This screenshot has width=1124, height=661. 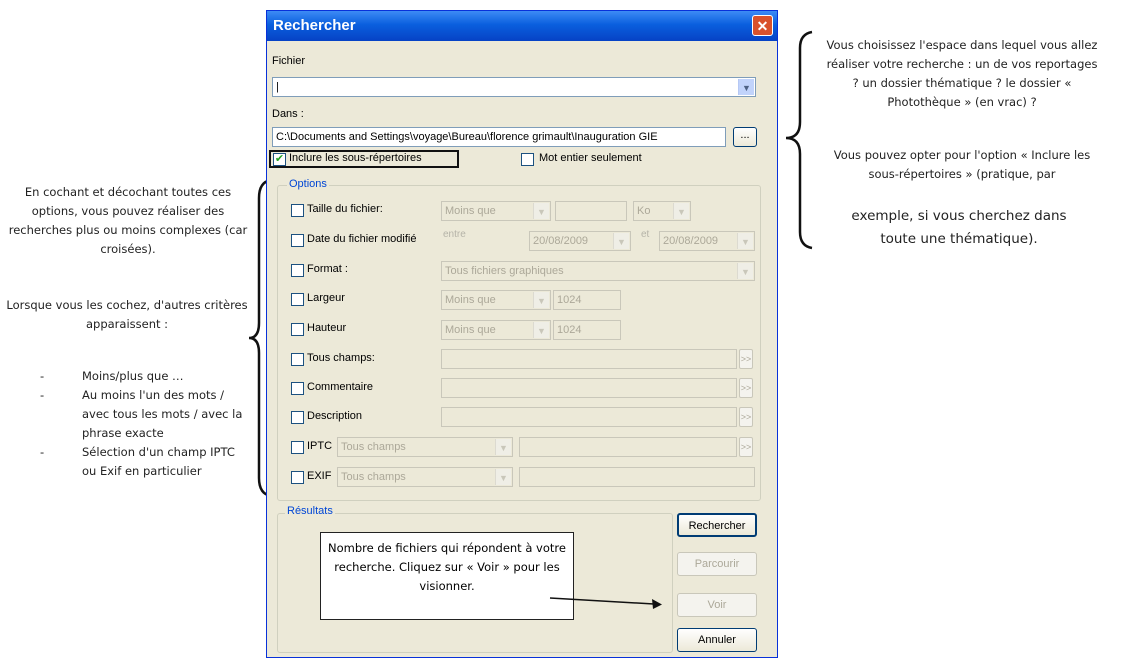 I want to click on date-label: Date du fichier modifié, so click(x=362, y=239).